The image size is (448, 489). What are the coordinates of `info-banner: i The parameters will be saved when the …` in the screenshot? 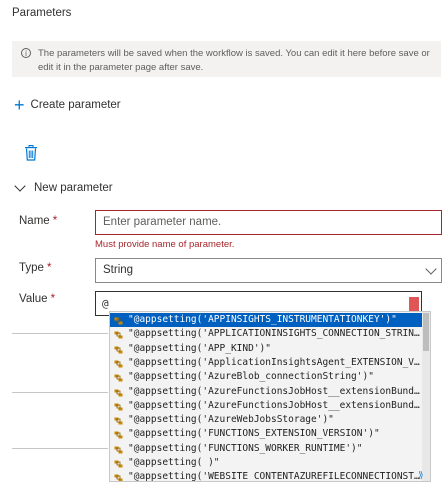 It's located at (226, 59).